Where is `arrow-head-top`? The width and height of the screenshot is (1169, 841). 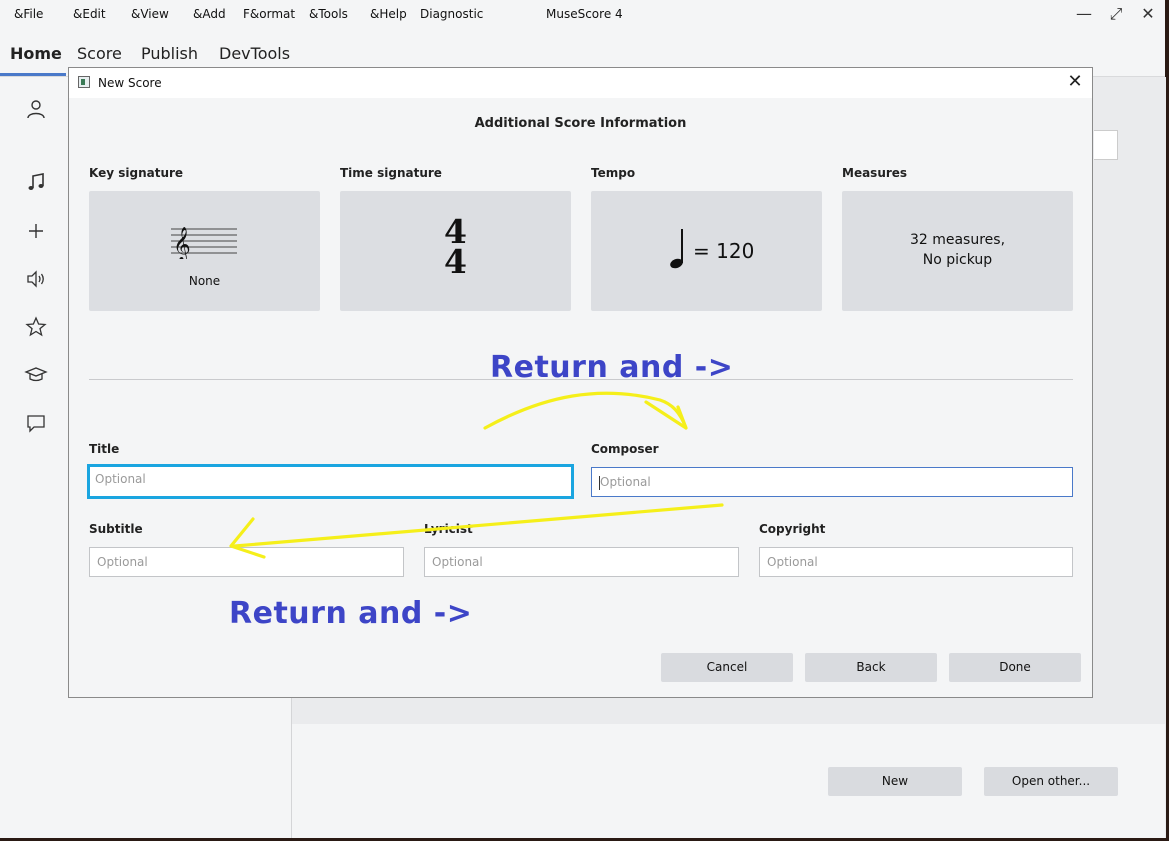 arrow-head-top is located at coordinates (666, 415).